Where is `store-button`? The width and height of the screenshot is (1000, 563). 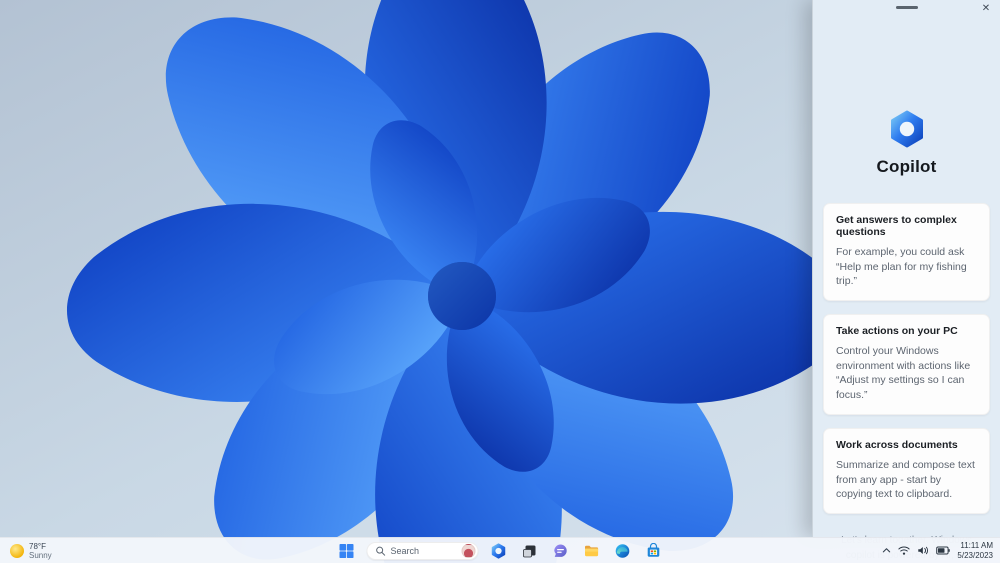
store-button is located at coordinates (654, 551).